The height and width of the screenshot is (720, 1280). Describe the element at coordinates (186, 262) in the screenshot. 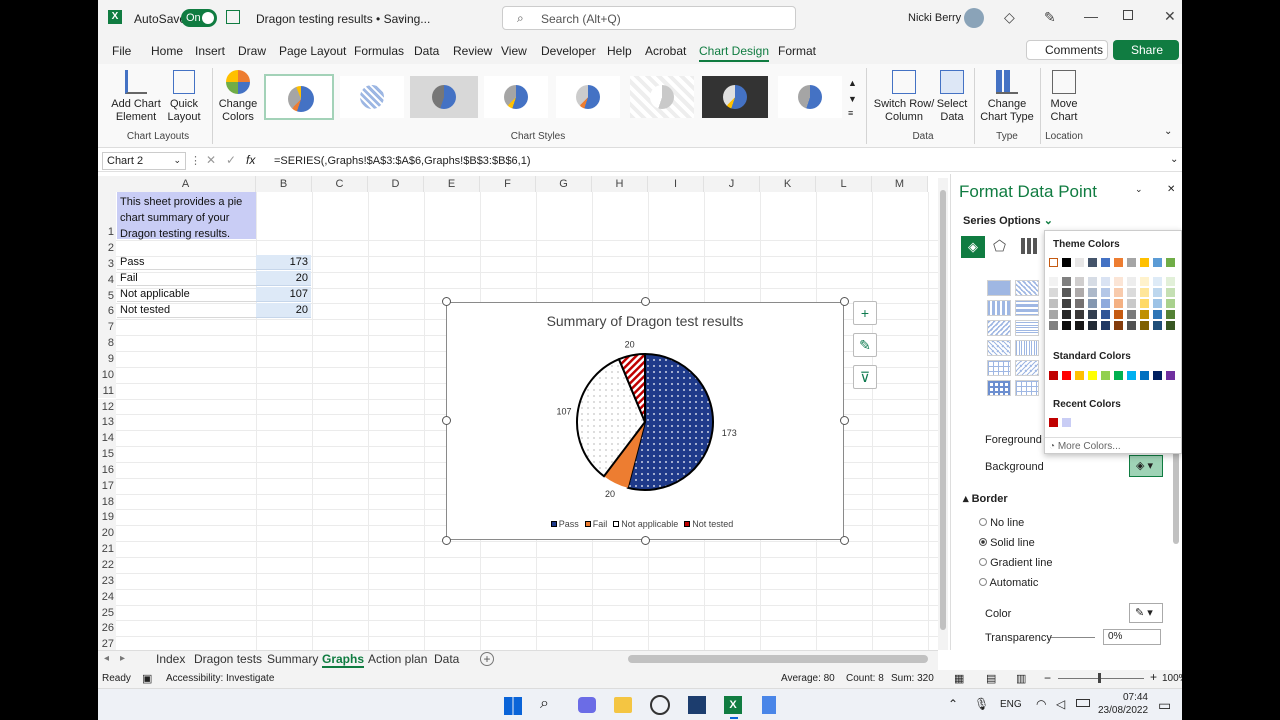

I see `table-label-cell: Pass` at that location.